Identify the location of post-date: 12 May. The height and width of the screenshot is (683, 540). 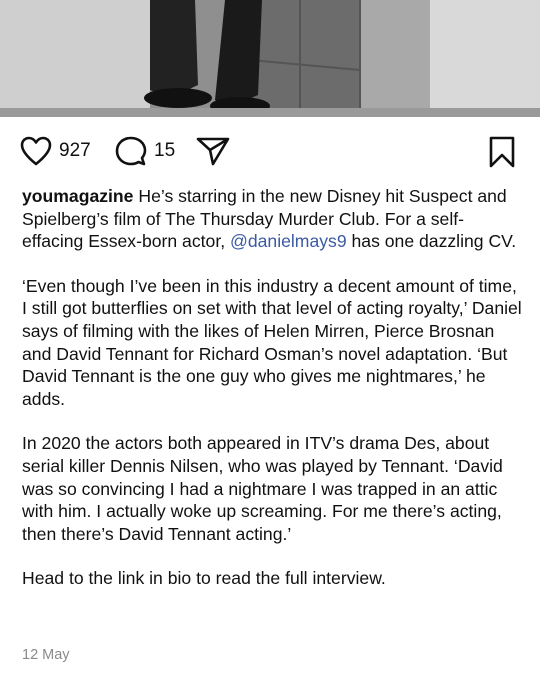
(46, 655).